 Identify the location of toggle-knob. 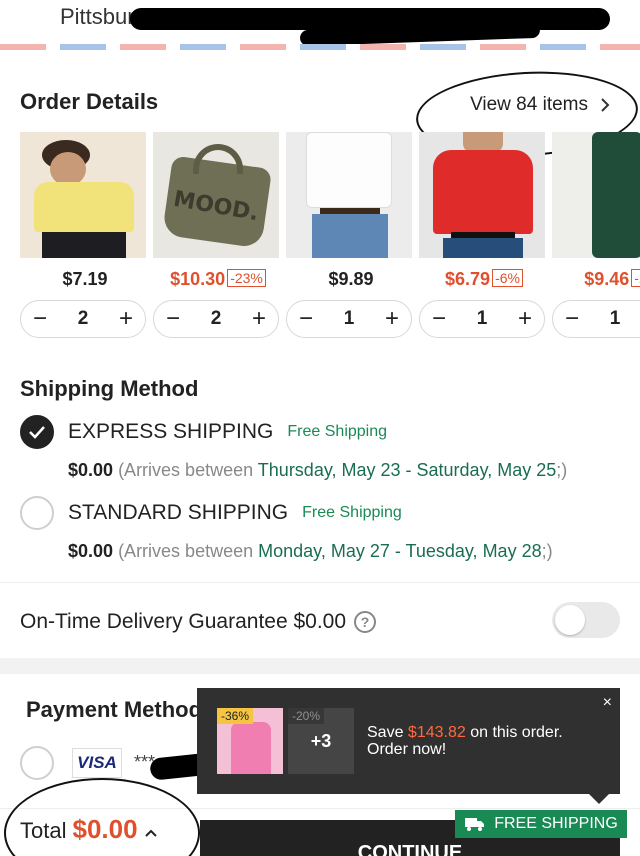
(570, 620).